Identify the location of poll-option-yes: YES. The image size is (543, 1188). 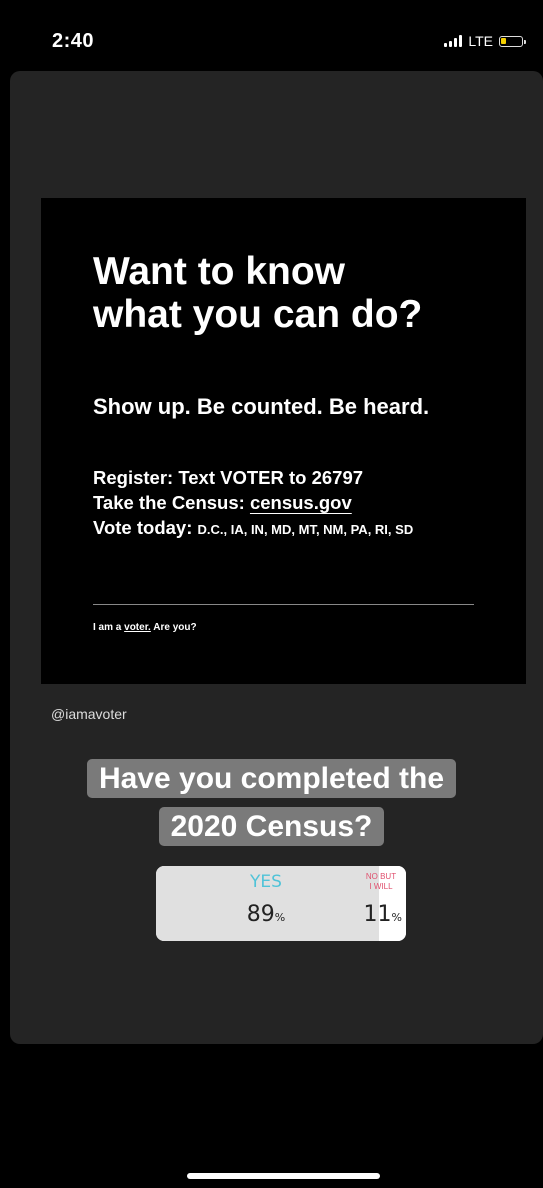
(266, 882).